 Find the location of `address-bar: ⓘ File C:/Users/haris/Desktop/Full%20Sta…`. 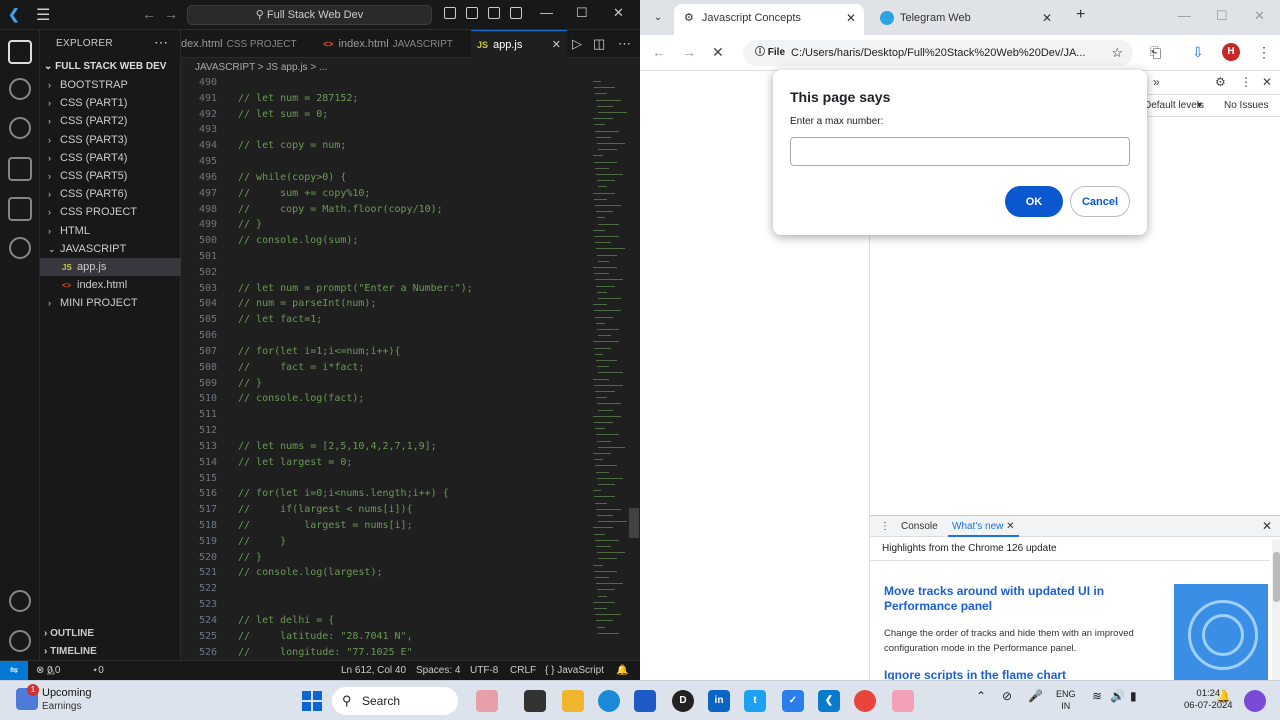

address-bar: ⓘ File C:/Users/haris/Desktop/Full%20Sta… is located at coordinates (938, 53).